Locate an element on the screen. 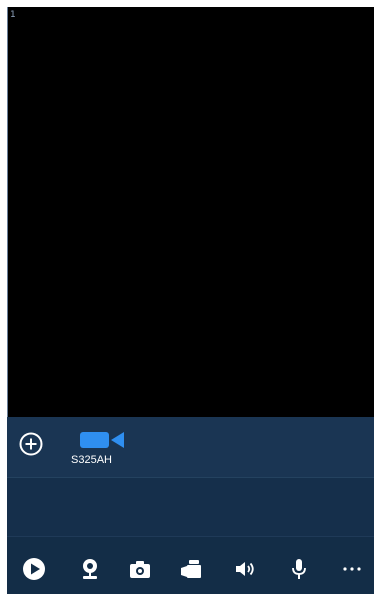 The height and width of the screenshot is (594, 374). play-icon is located at coordinates (34, 569).